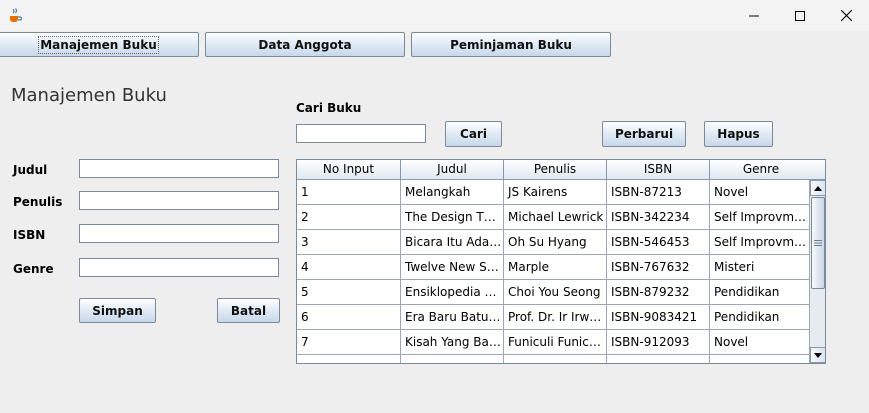 The width and height of the screenshot is (869, 413). Describe the element at coordinates (89, 95) in the screenshot. I see `page-title: Manajemen Buku` at that location.